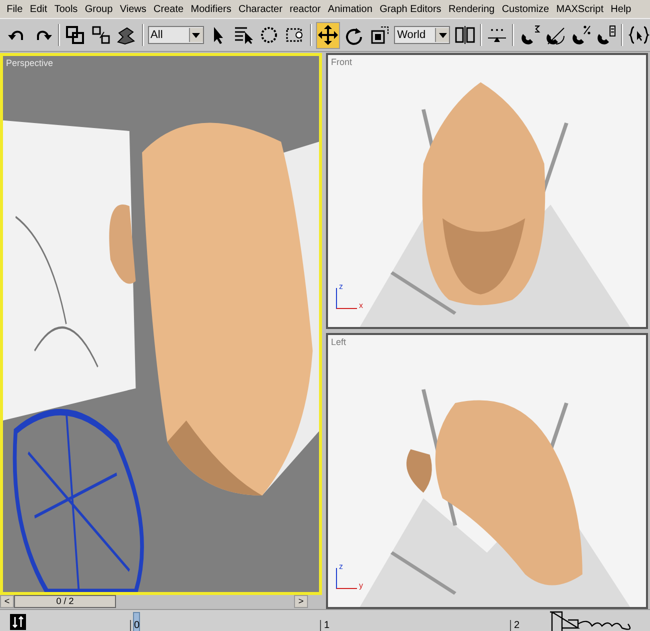  What do you see at coordinates (361, 305) in the screenshot?
I see `axis-label: x` at bounding box center [361, 305].